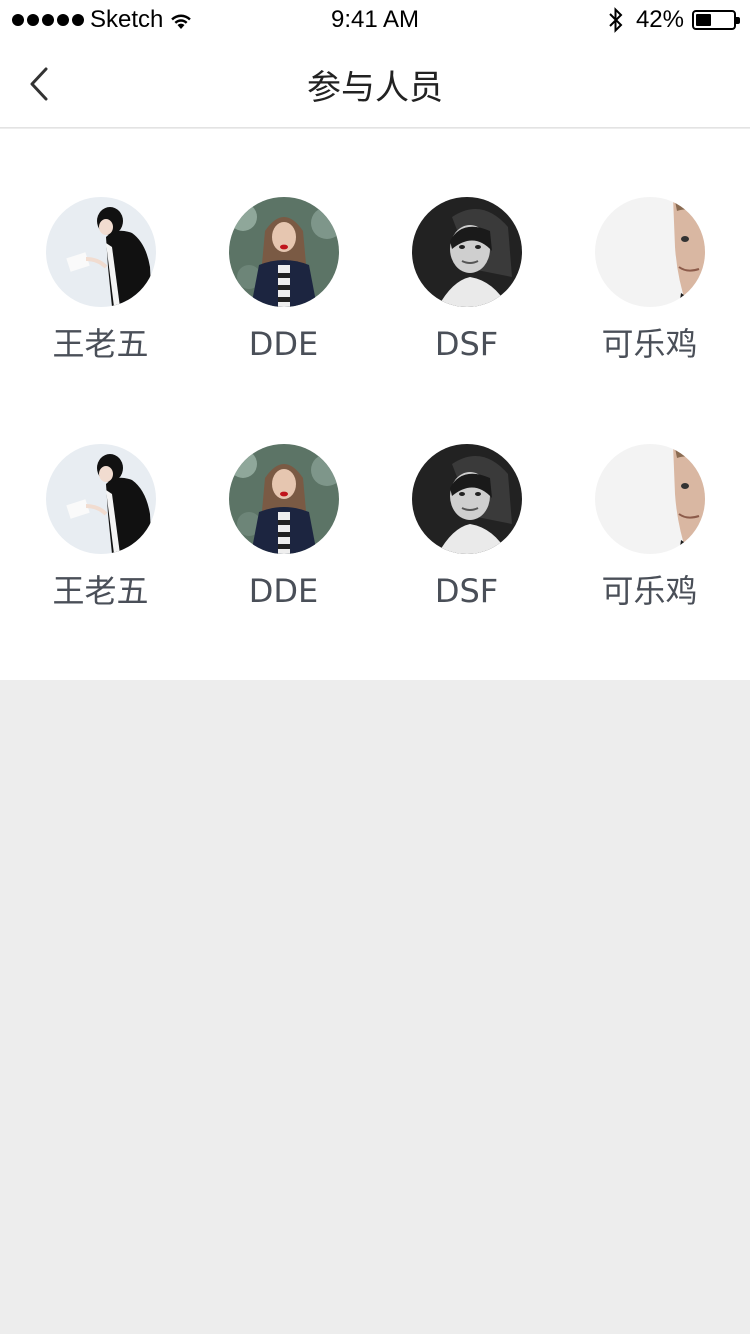  I want to click on battery-icon, so click(716, 20).